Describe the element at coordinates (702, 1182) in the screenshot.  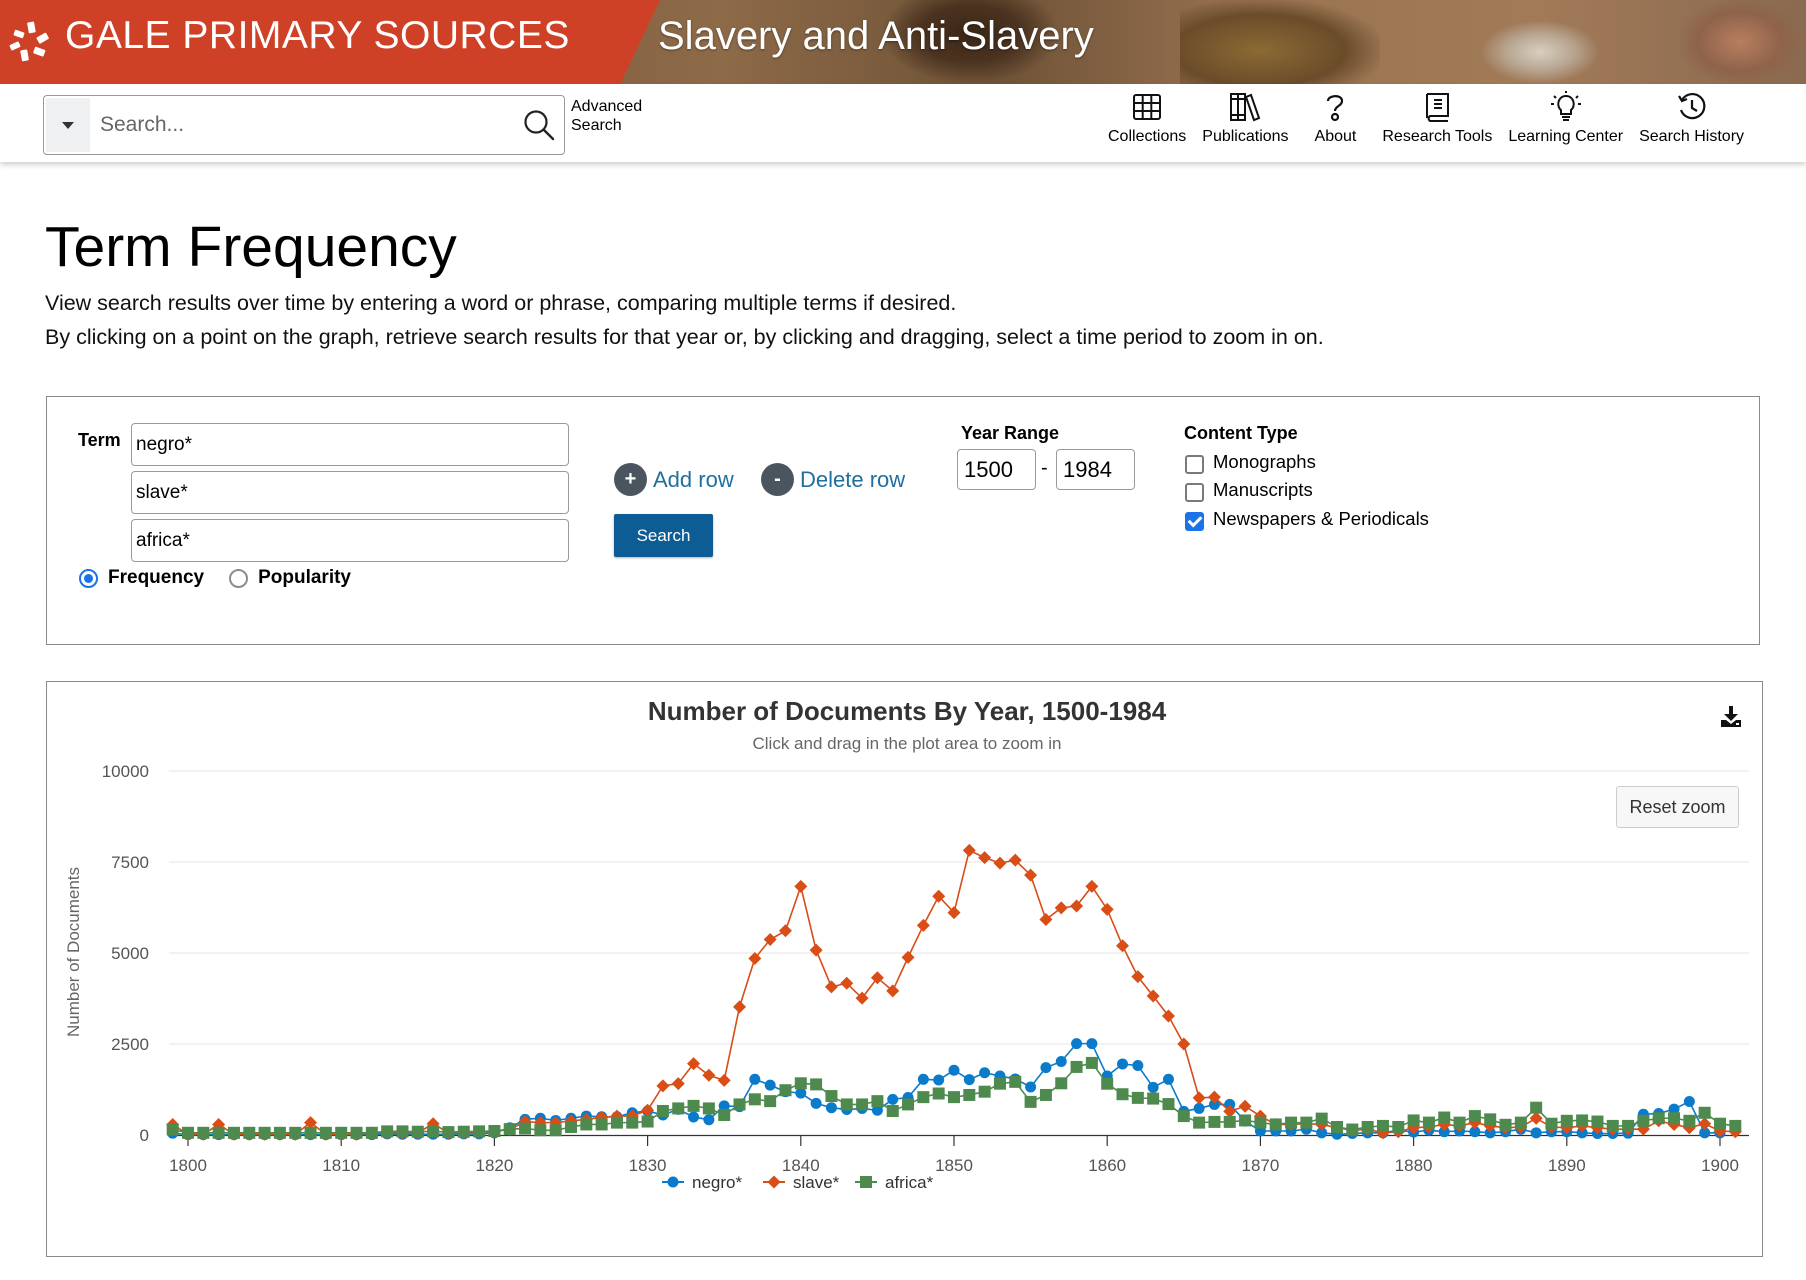
I see `legend-item-negro: negro*` at that location.